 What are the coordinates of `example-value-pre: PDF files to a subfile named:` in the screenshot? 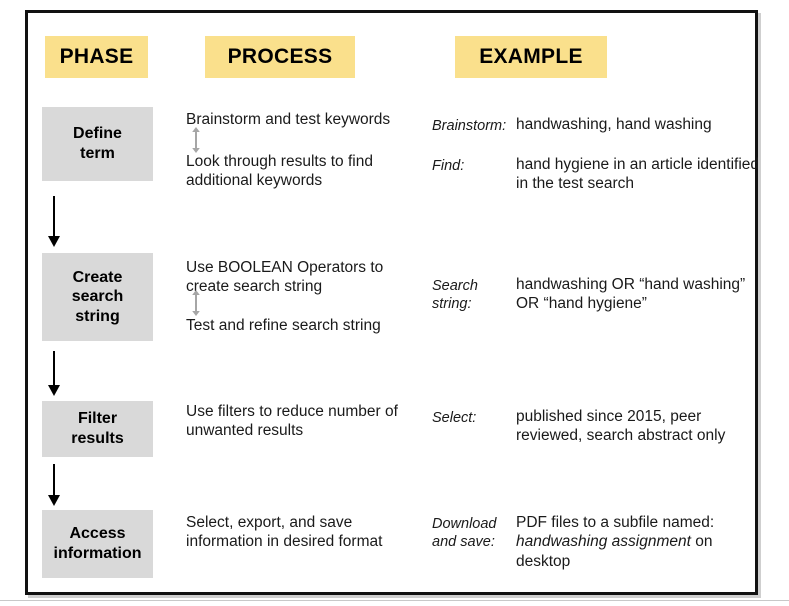 It's located at (615, 522).